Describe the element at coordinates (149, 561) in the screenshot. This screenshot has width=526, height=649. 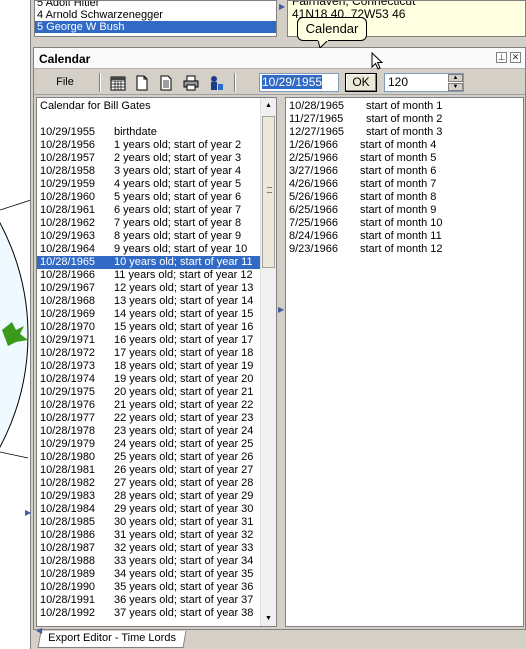
I see `calendar-row: 10/28/1988 33 years old; start of year 34` at that location.